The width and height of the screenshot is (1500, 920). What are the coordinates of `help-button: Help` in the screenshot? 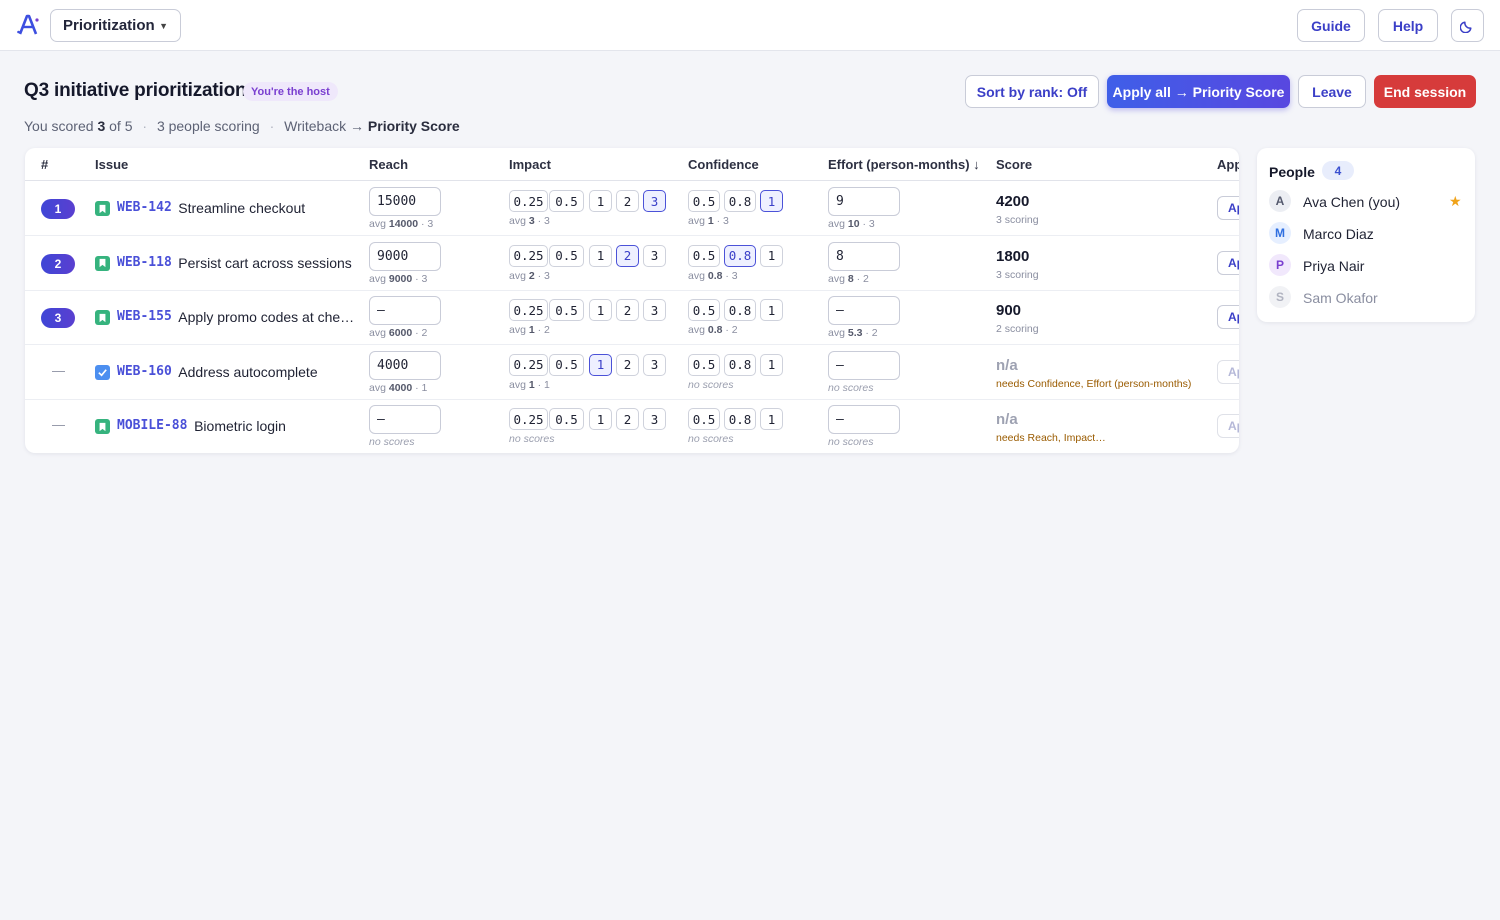 It's located at (1408, 25).